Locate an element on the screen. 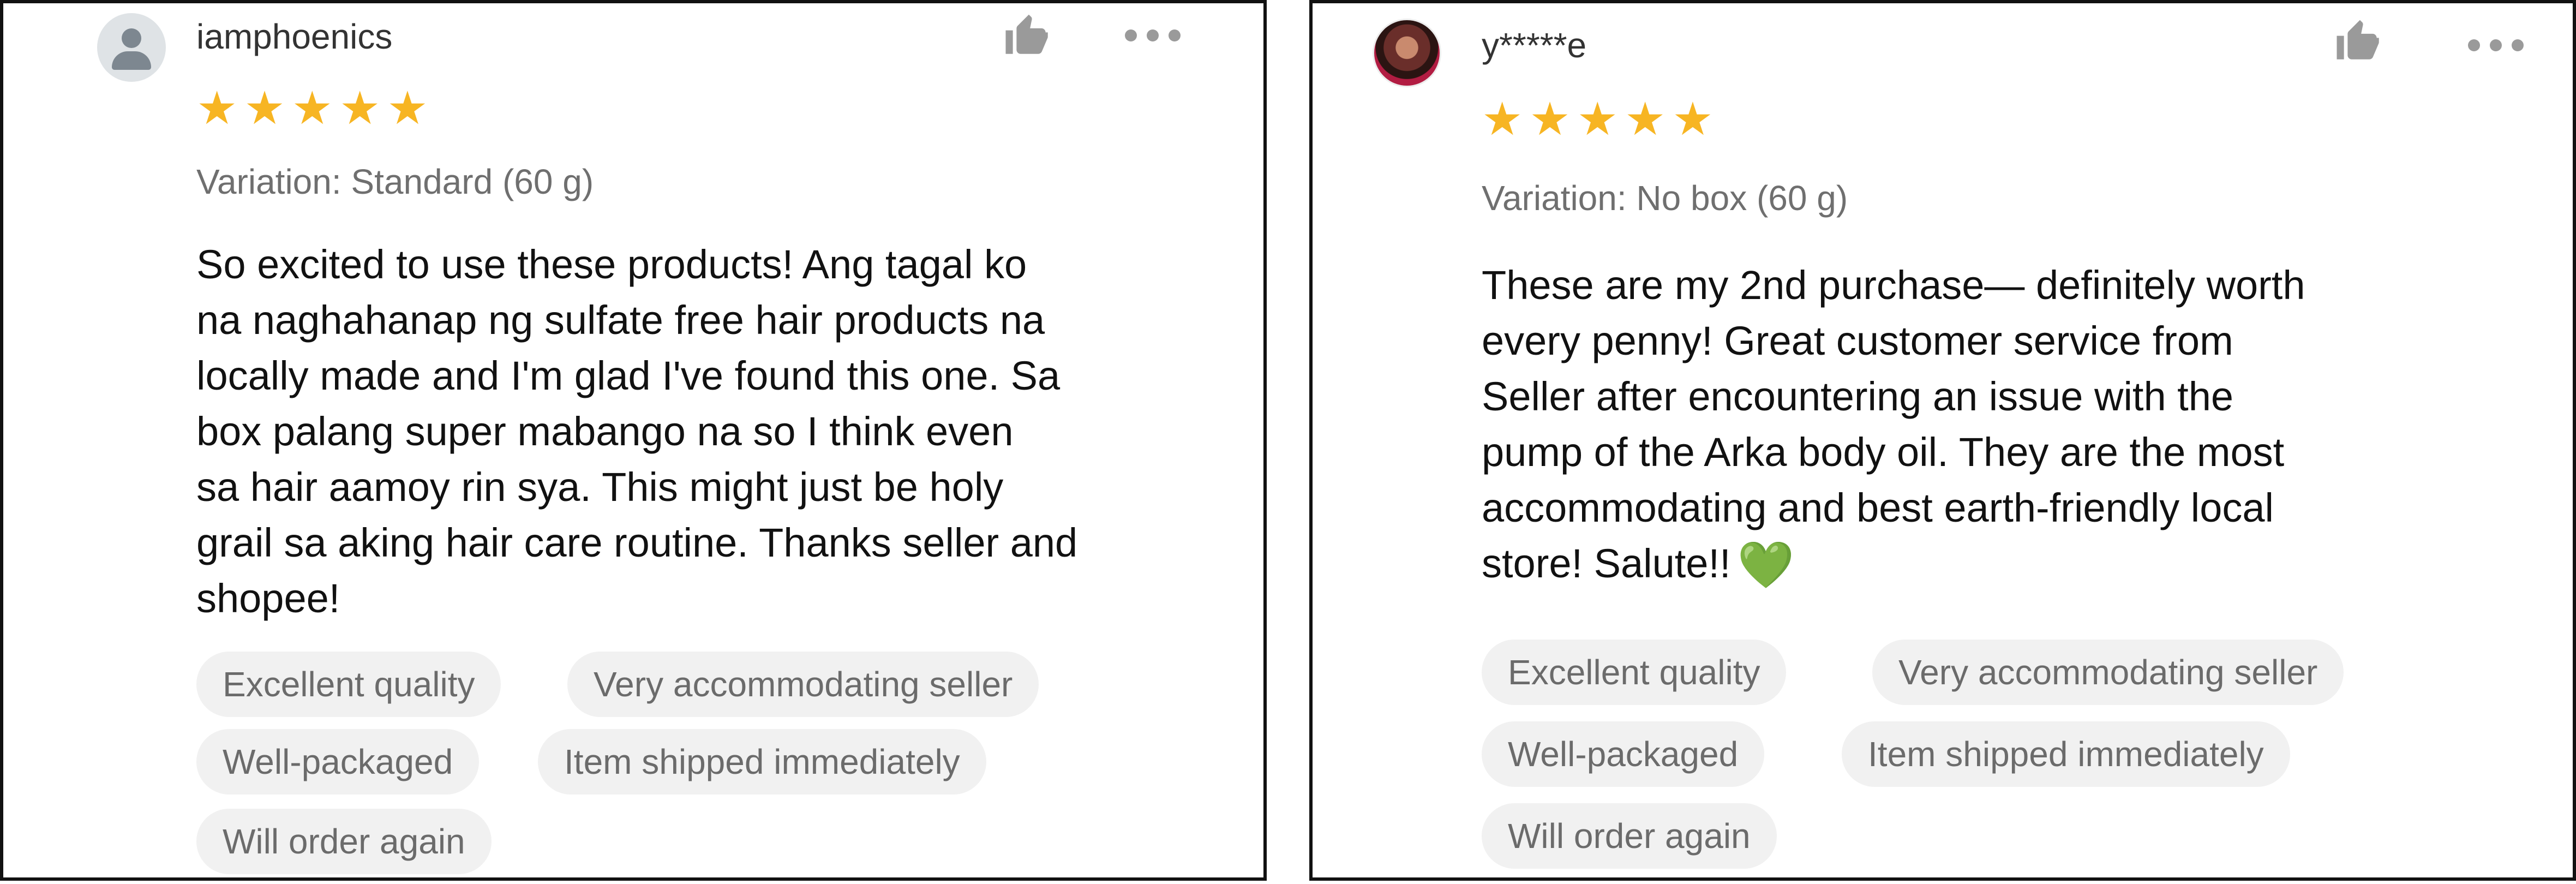 The width and height of the screenshot is (2576, 884). variation-label: Variation: No box (60 g) is located at coordinates (1665, 198).